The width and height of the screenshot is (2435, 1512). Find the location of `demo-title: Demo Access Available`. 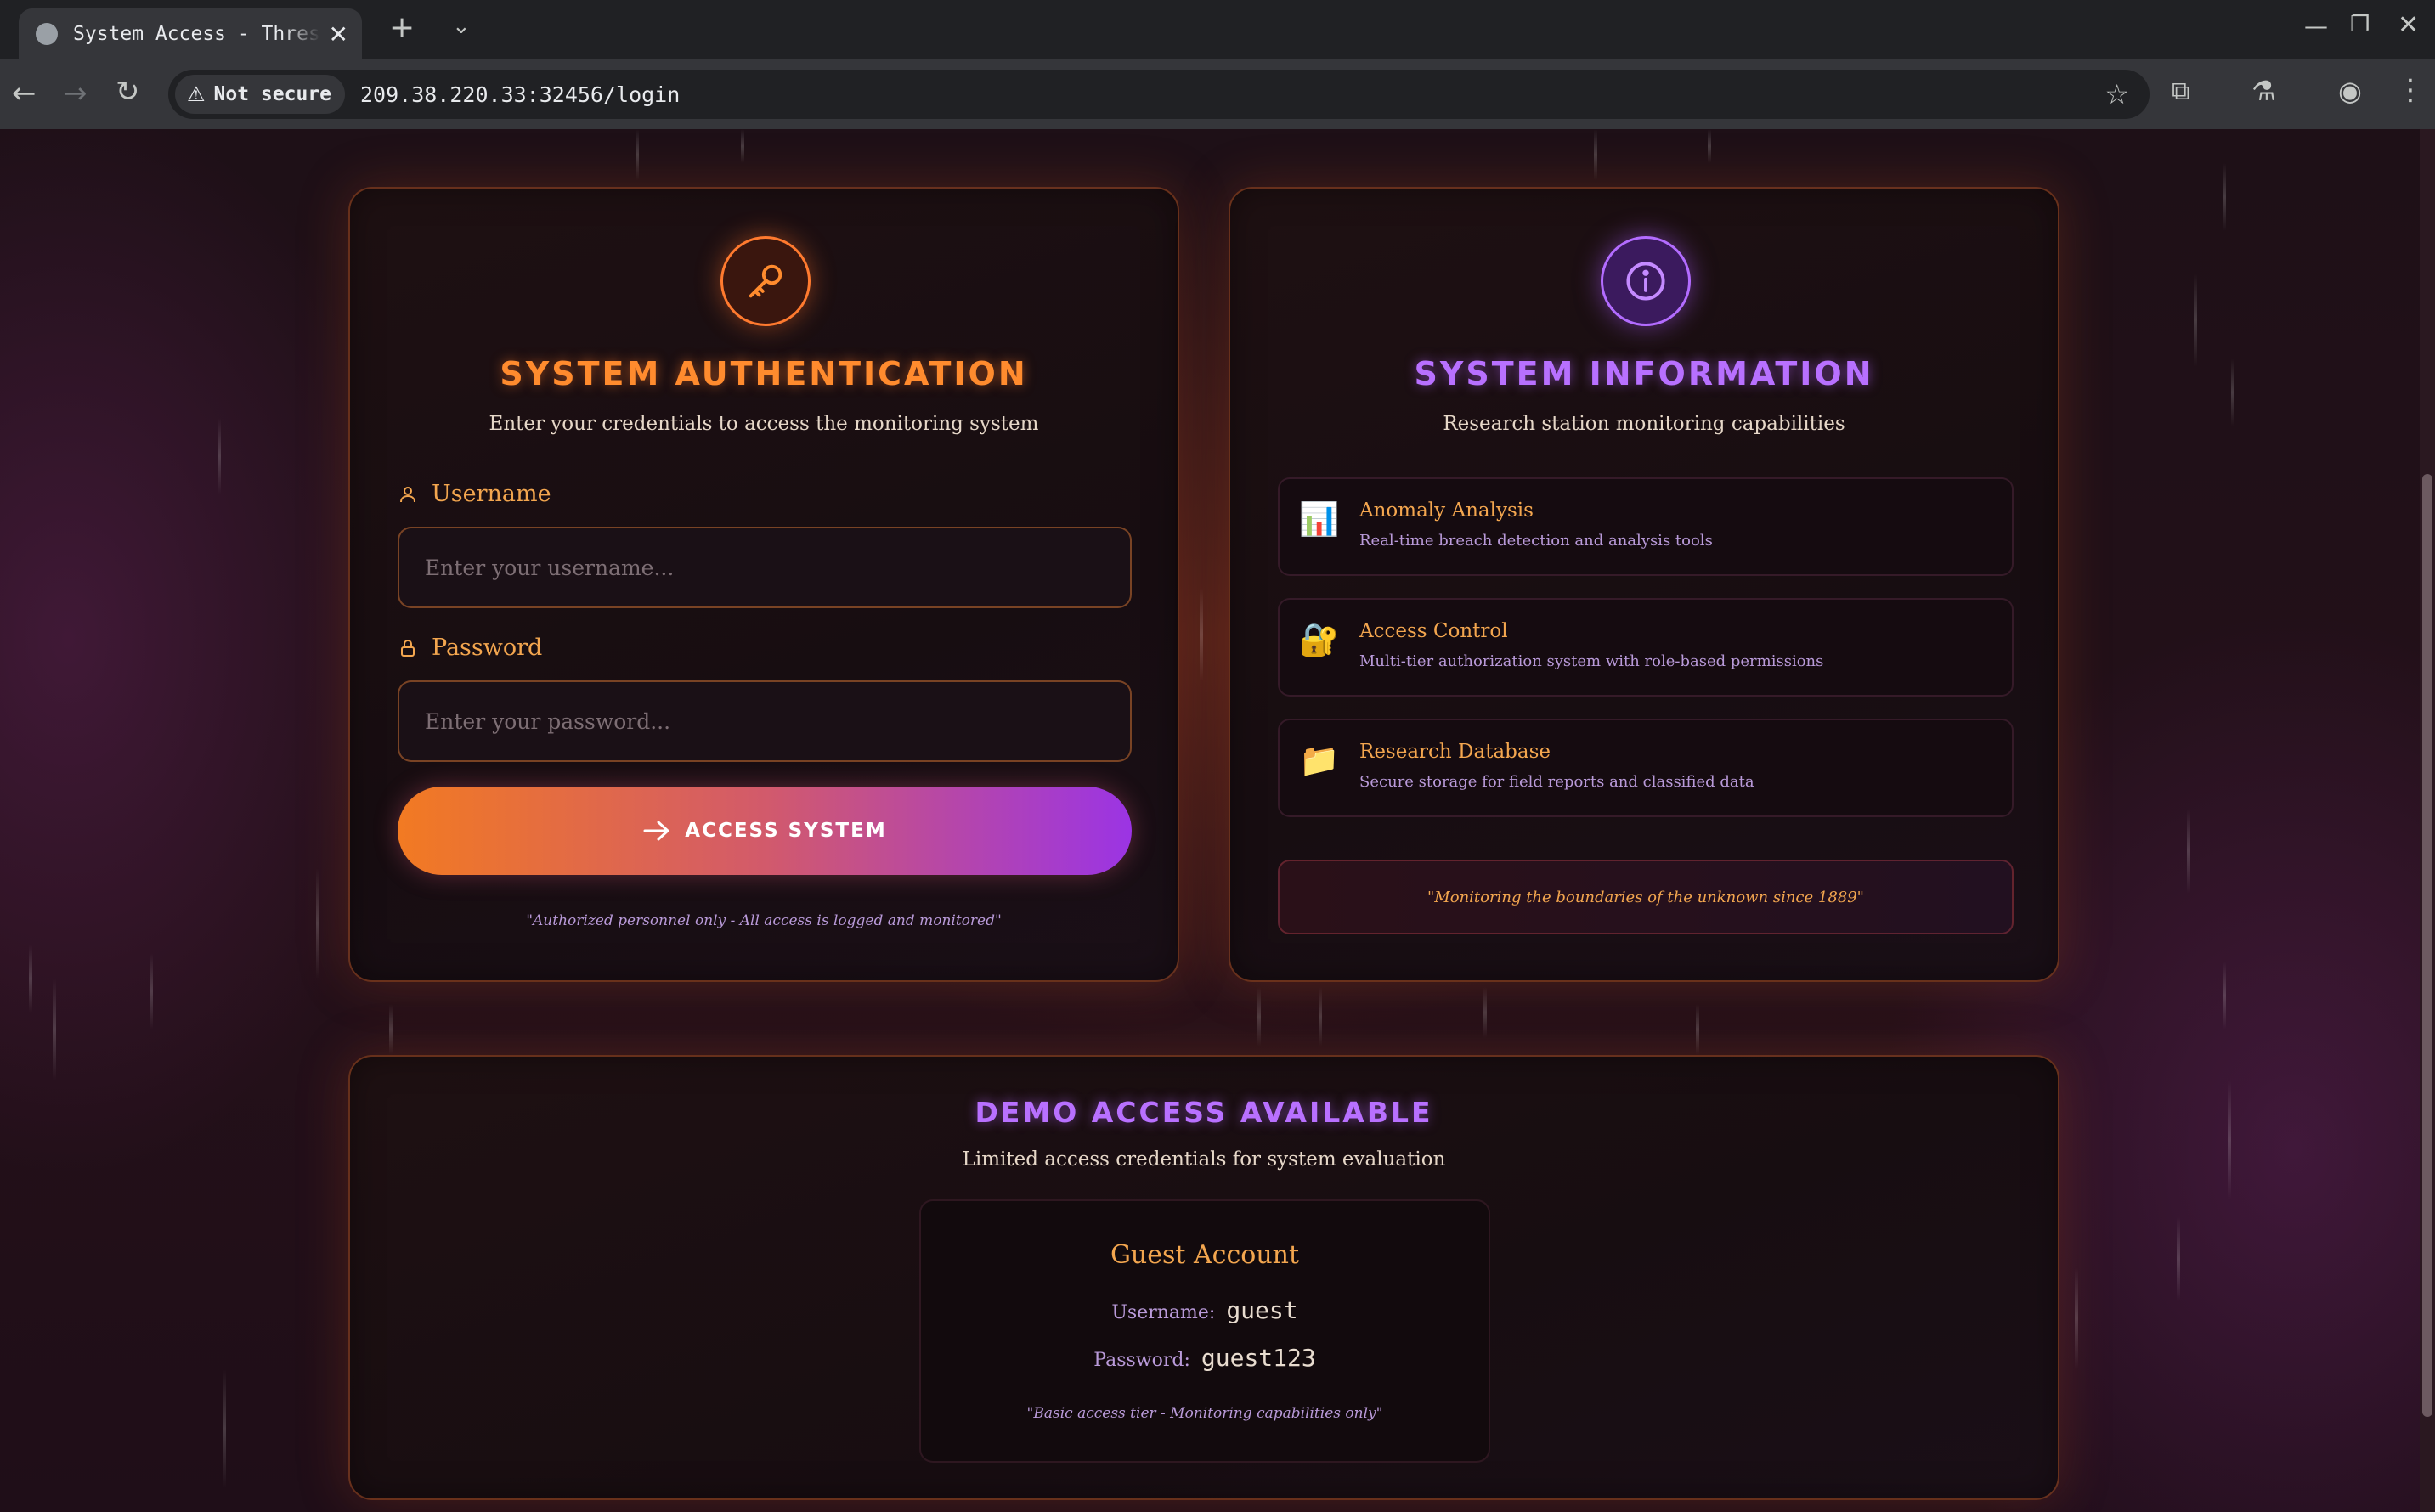

demo-title: Demo Access Available is located at coordinates (1204, 1112).